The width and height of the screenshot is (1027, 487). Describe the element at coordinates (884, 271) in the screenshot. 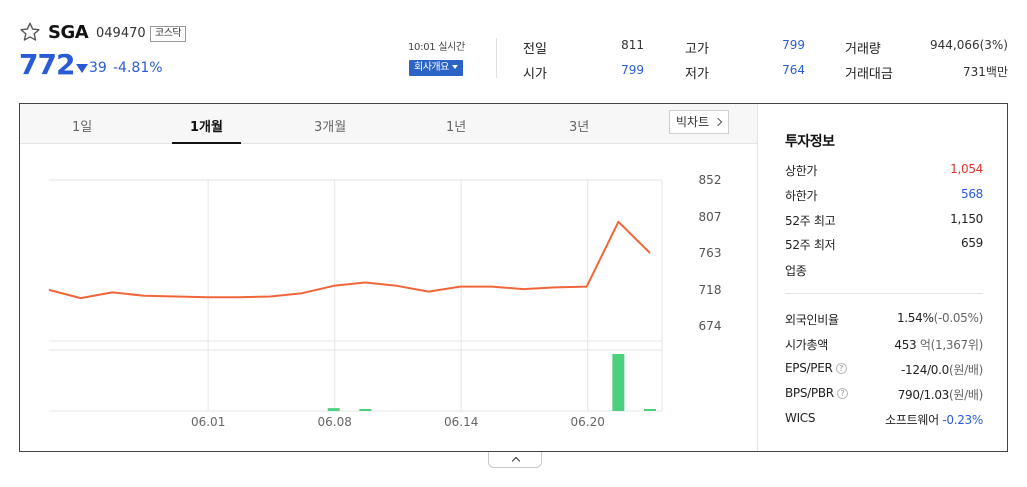

I see `industry-row: 업종` at that location.